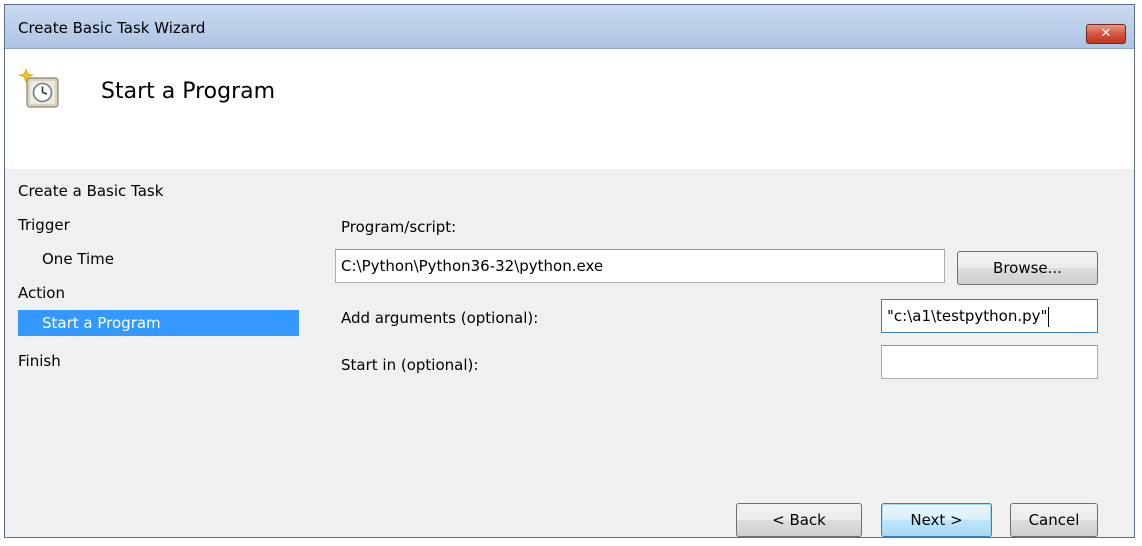 This screenshot has width=1142, height=546. Describe the element at coordinates (936, 520) in the screenshot. I see `next-button: Next >` at that location.